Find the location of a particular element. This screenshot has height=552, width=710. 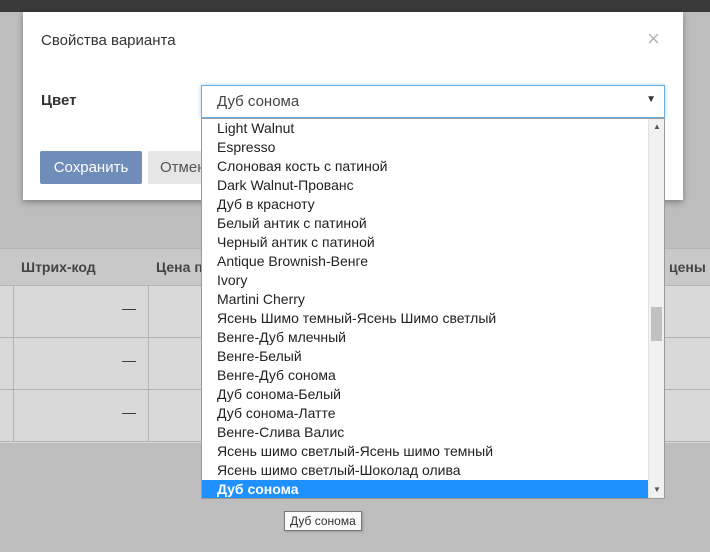

save-button: Сохранить is located at coordinates (91, 167).